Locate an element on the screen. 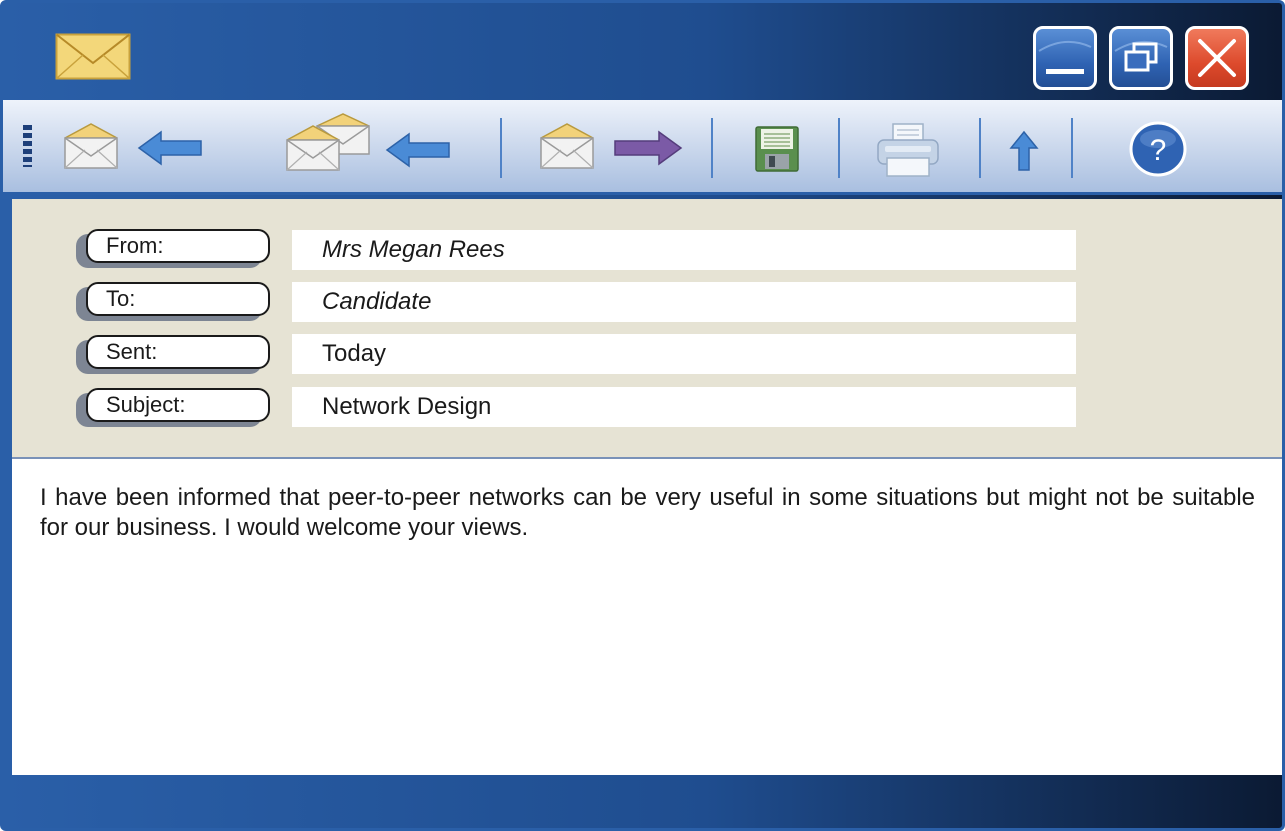  to-field: Candidate is located at coordinates (684, 302).